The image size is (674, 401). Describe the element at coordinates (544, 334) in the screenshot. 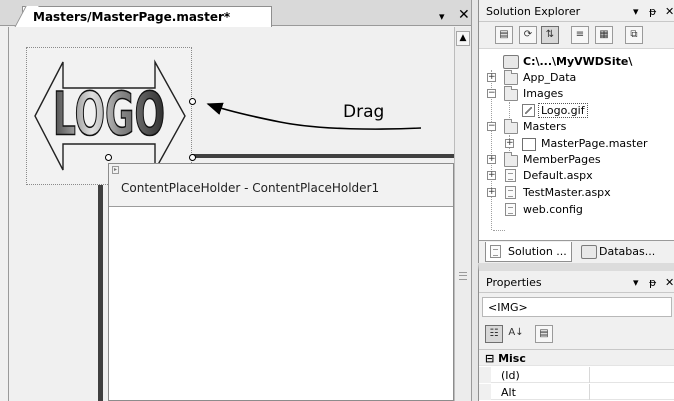

I see `property-pages-icon: ▤` at that location.